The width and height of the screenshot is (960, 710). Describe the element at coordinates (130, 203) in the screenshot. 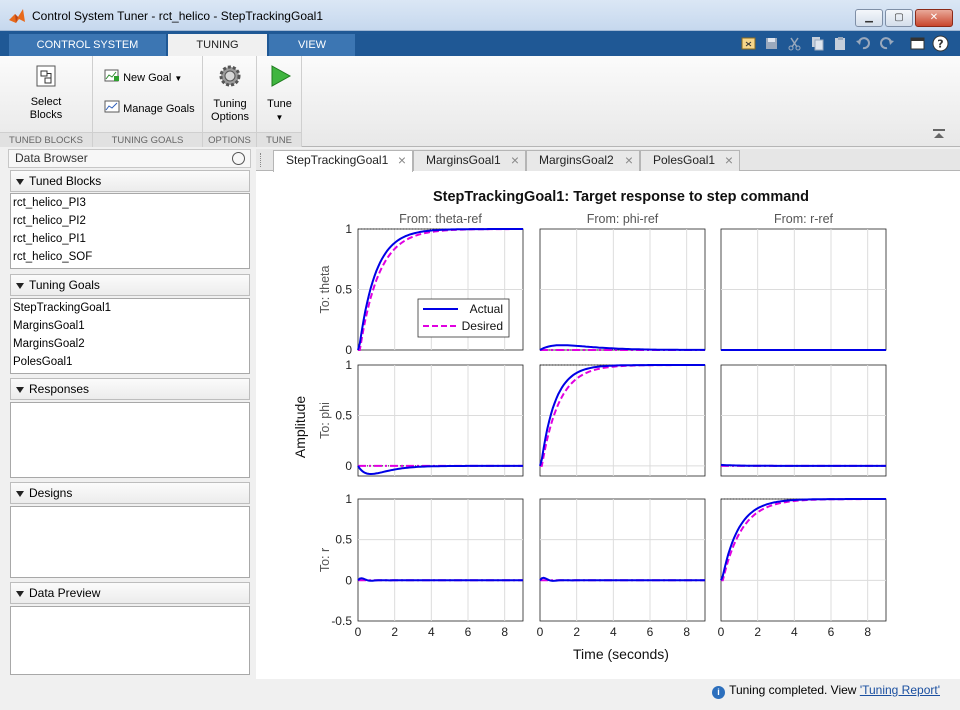

I see `list-item: rct_helico_PI3` at that location.